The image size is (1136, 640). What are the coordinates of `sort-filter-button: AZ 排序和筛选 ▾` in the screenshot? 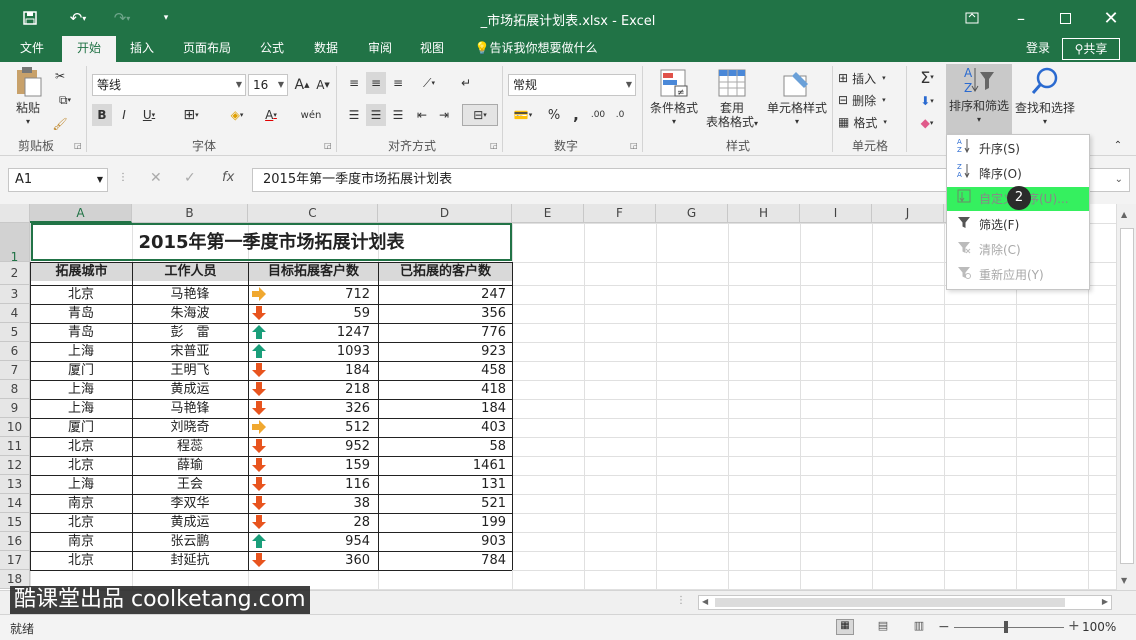 It's located at (979, 100).